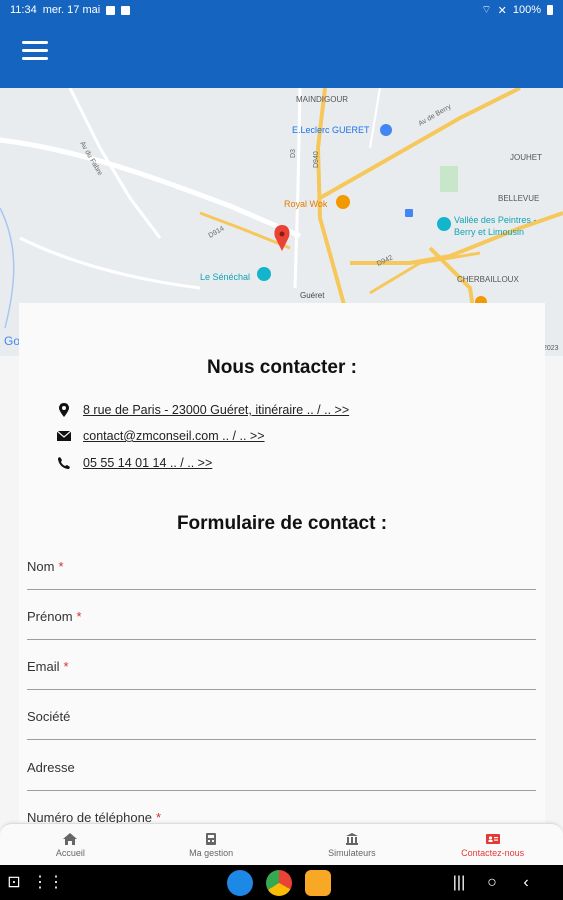 The width and height of the screenshot is (563, 900). What do you see at coordinates (492, 845) in the screenshot?
I see `nav-contact: Contactez-nous` at bounding box center [492, 845].